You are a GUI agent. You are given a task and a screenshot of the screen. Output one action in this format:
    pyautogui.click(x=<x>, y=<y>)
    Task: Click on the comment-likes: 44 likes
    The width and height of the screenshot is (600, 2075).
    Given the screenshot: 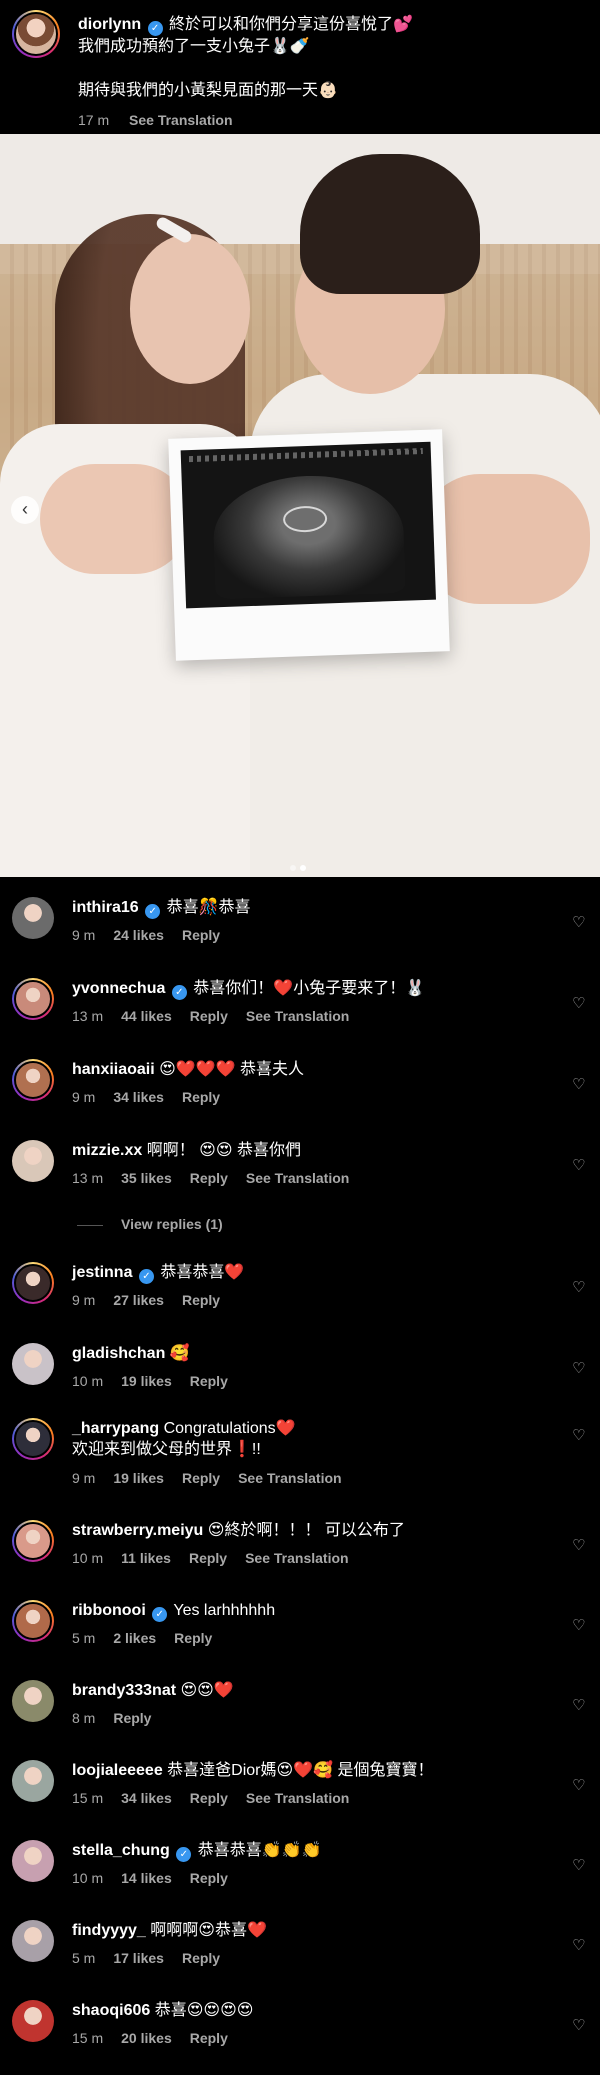 What is the action you would take?
    pyautogui.click(x=146, y=1016)
    